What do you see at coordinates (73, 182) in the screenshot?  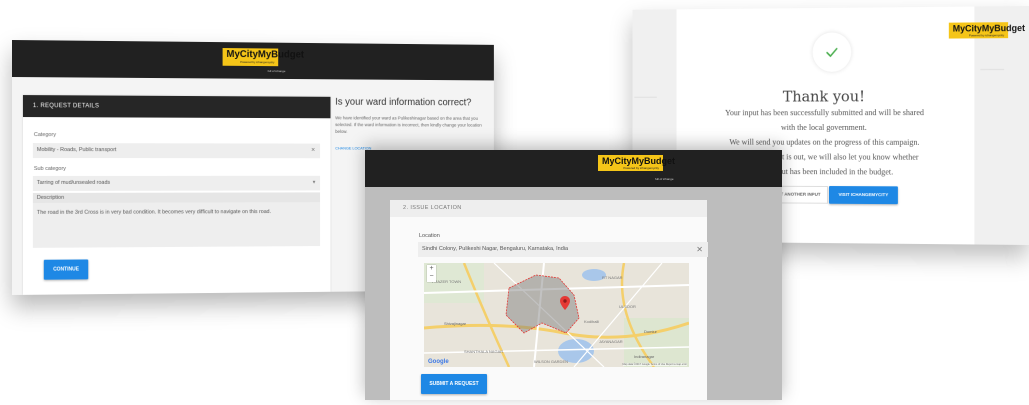 I see `sub-category-value: Tarring of mud/unsealed roads` at bounding box center [73, 182].